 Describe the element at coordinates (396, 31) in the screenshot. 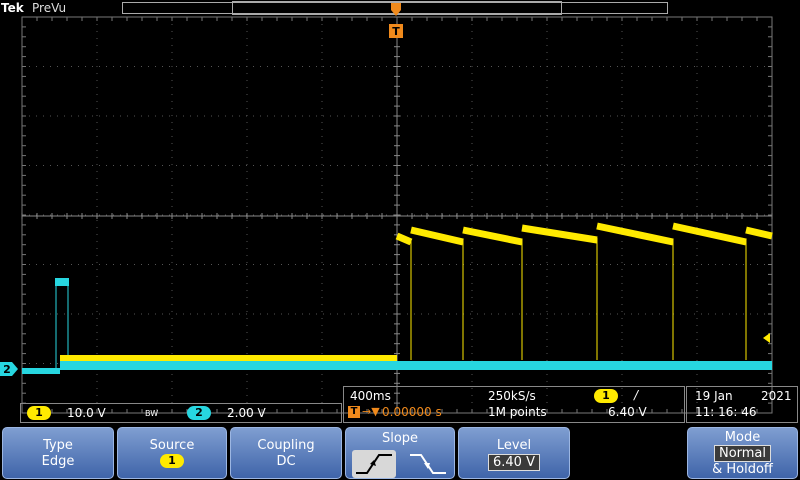

I see `trigger-marker-label: T` at that location.